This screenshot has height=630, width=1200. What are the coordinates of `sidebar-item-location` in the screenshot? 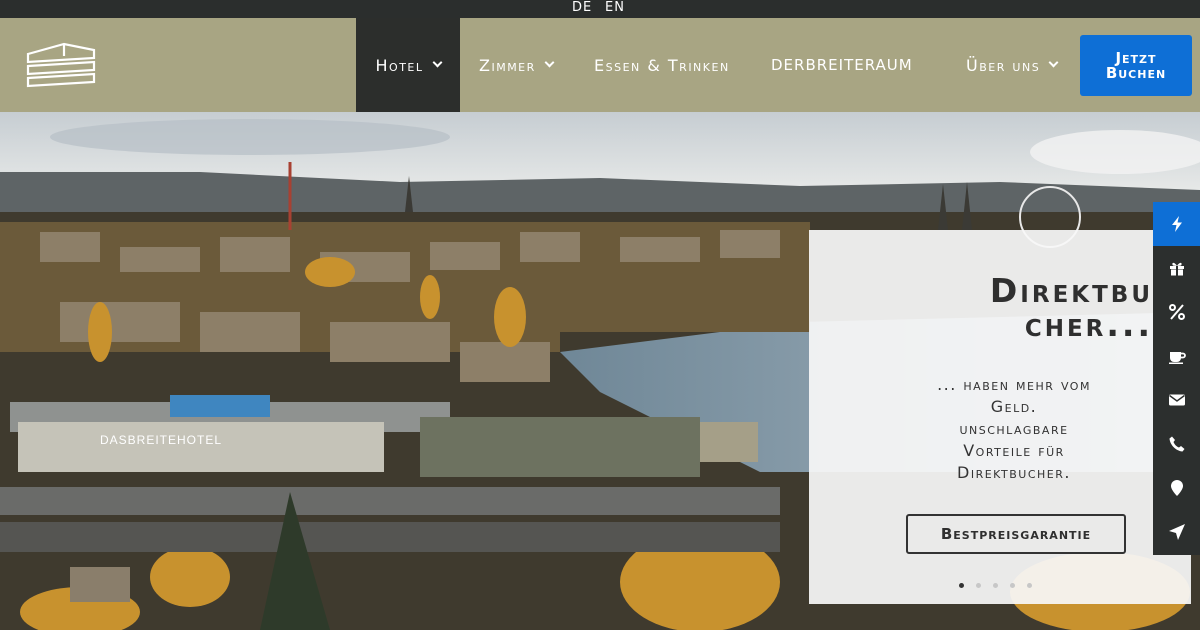 It's located at (1176, 488).